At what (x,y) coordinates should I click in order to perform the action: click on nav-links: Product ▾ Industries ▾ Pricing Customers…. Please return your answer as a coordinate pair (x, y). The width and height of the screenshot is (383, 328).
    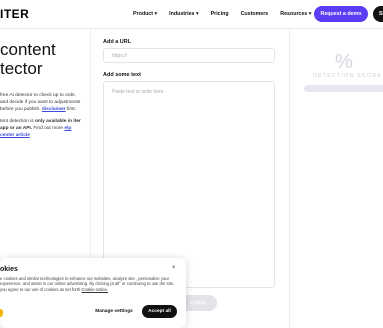
    Looking at the image, I should click on (222, 14).